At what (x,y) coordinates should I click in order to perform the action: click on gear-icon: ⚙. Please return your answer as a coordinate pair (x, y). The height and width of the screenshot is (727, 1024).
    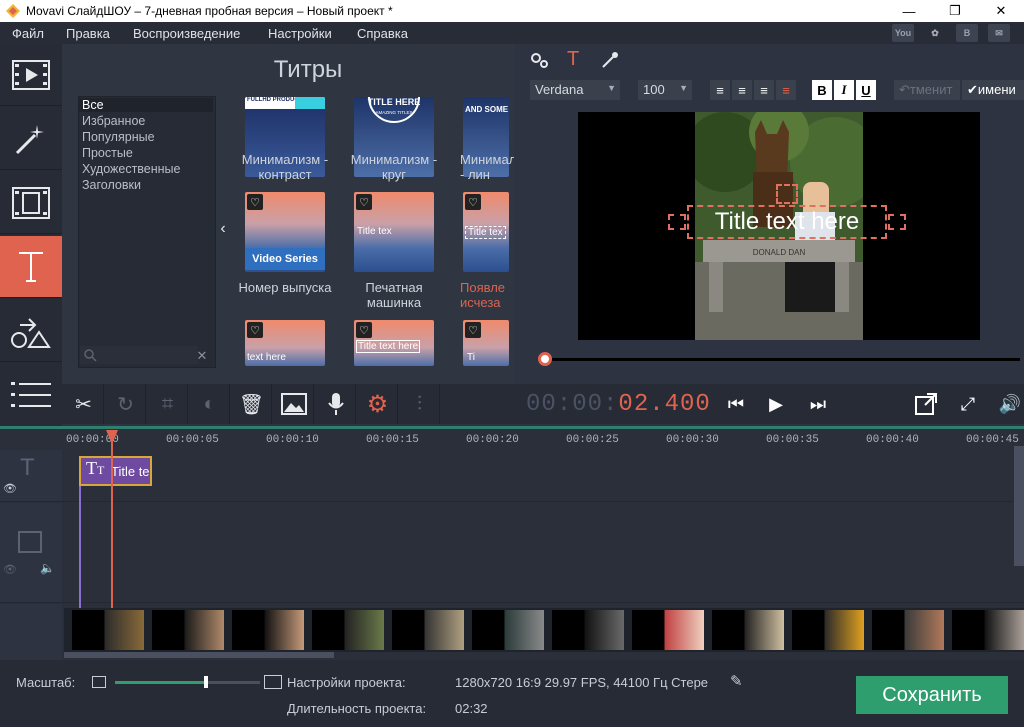
    Looking at the image, I should click on (378, 404).